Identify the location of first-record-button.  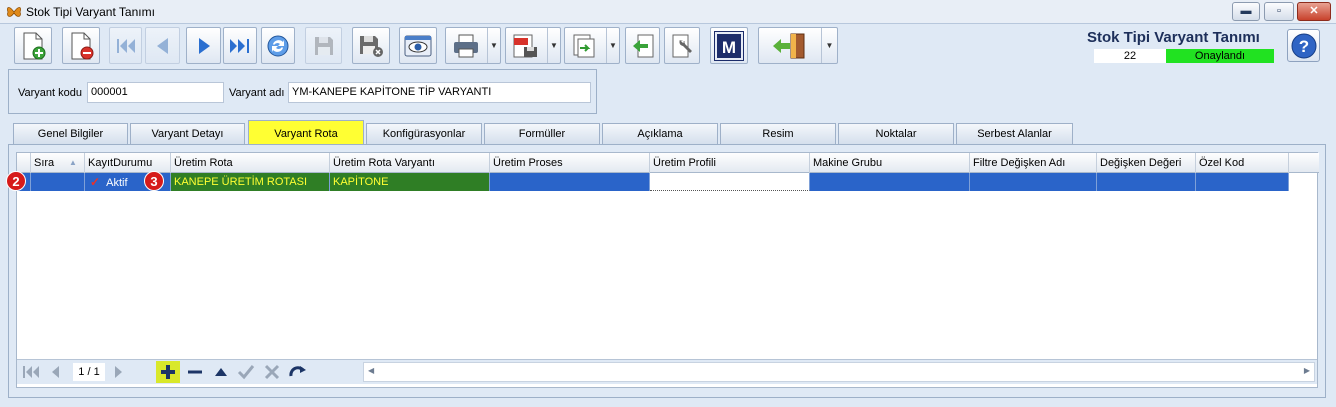
(125, 45).